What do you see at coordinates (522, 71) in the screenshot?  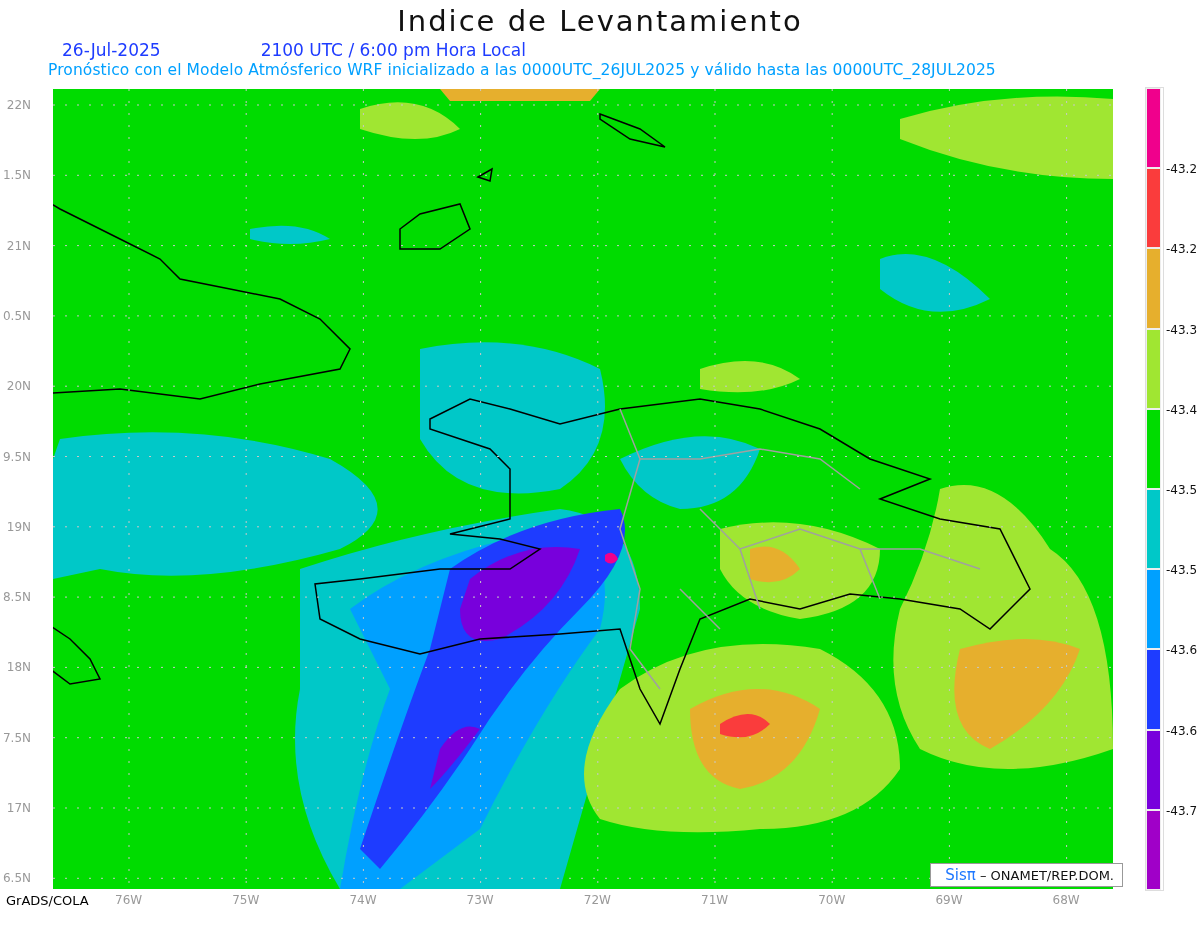 I see `forecast-description: Pronóstico con el Modelo Atmósferico WRF inicializado a las 0000UTC_26JUL2025 y válido hasta las 0000UTC_28JUL2025` at bounding box center [522, 71].